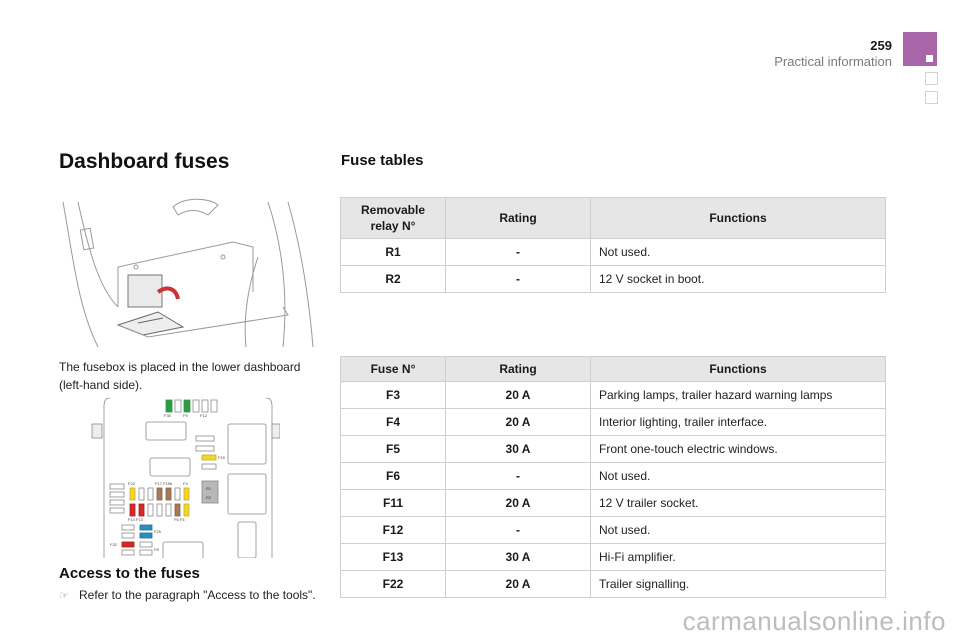 The image size is (960, 640). I want to click on relay-function: 12 V socket in boot., so click(738, 279).